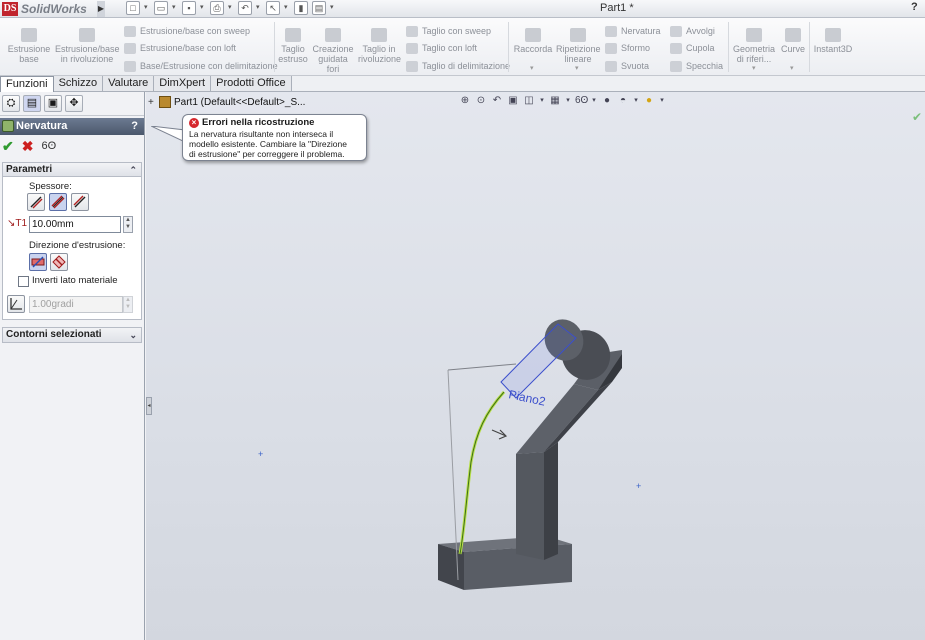 The image size is (925, 640). I want to click on loft-cut-button: Taglio con loft, so click(441, 48).